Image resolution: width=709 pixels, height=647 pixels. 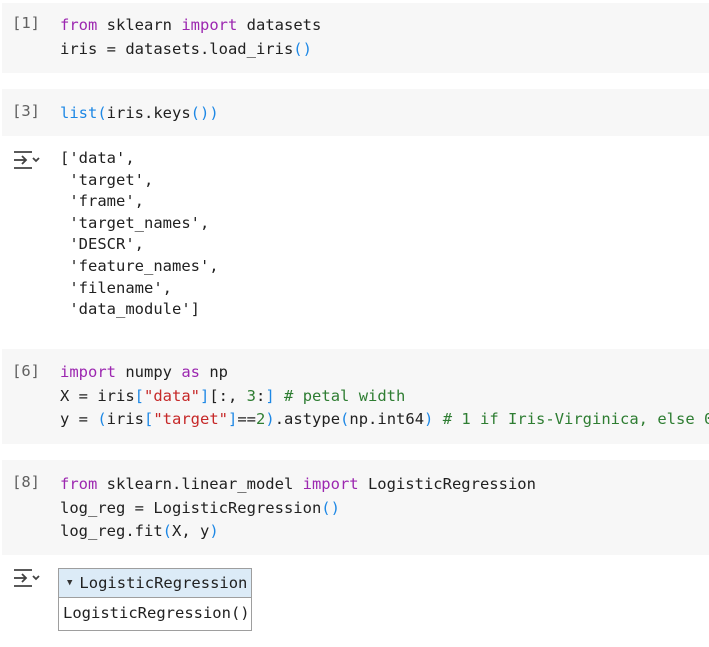 What do you see at coordinates (204, 113) in the screenshot?
I see `code-token: ())` at bounding box center [204, 113].